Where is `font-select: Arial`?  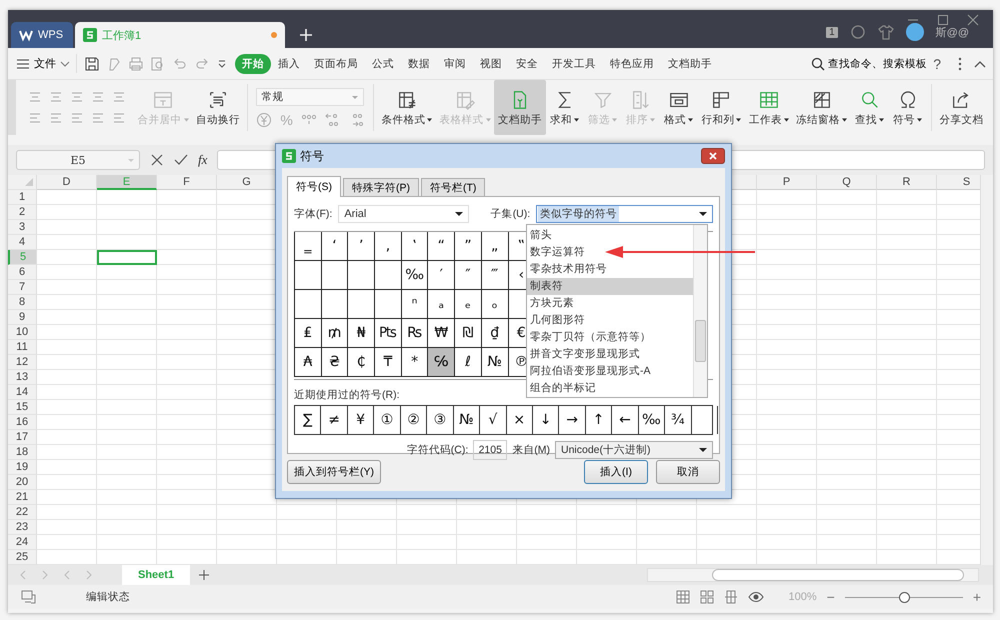
font-select: Arial is located at coordinates (403, 214).